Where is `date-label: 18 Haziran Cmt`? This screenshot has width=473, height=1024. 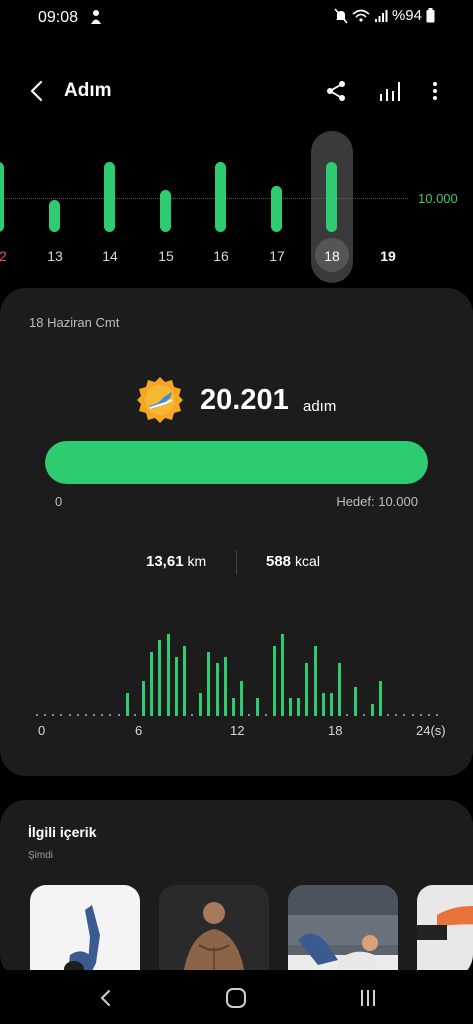
date-label: 18 Haziran Cmt is located at coordinates (74, 322).